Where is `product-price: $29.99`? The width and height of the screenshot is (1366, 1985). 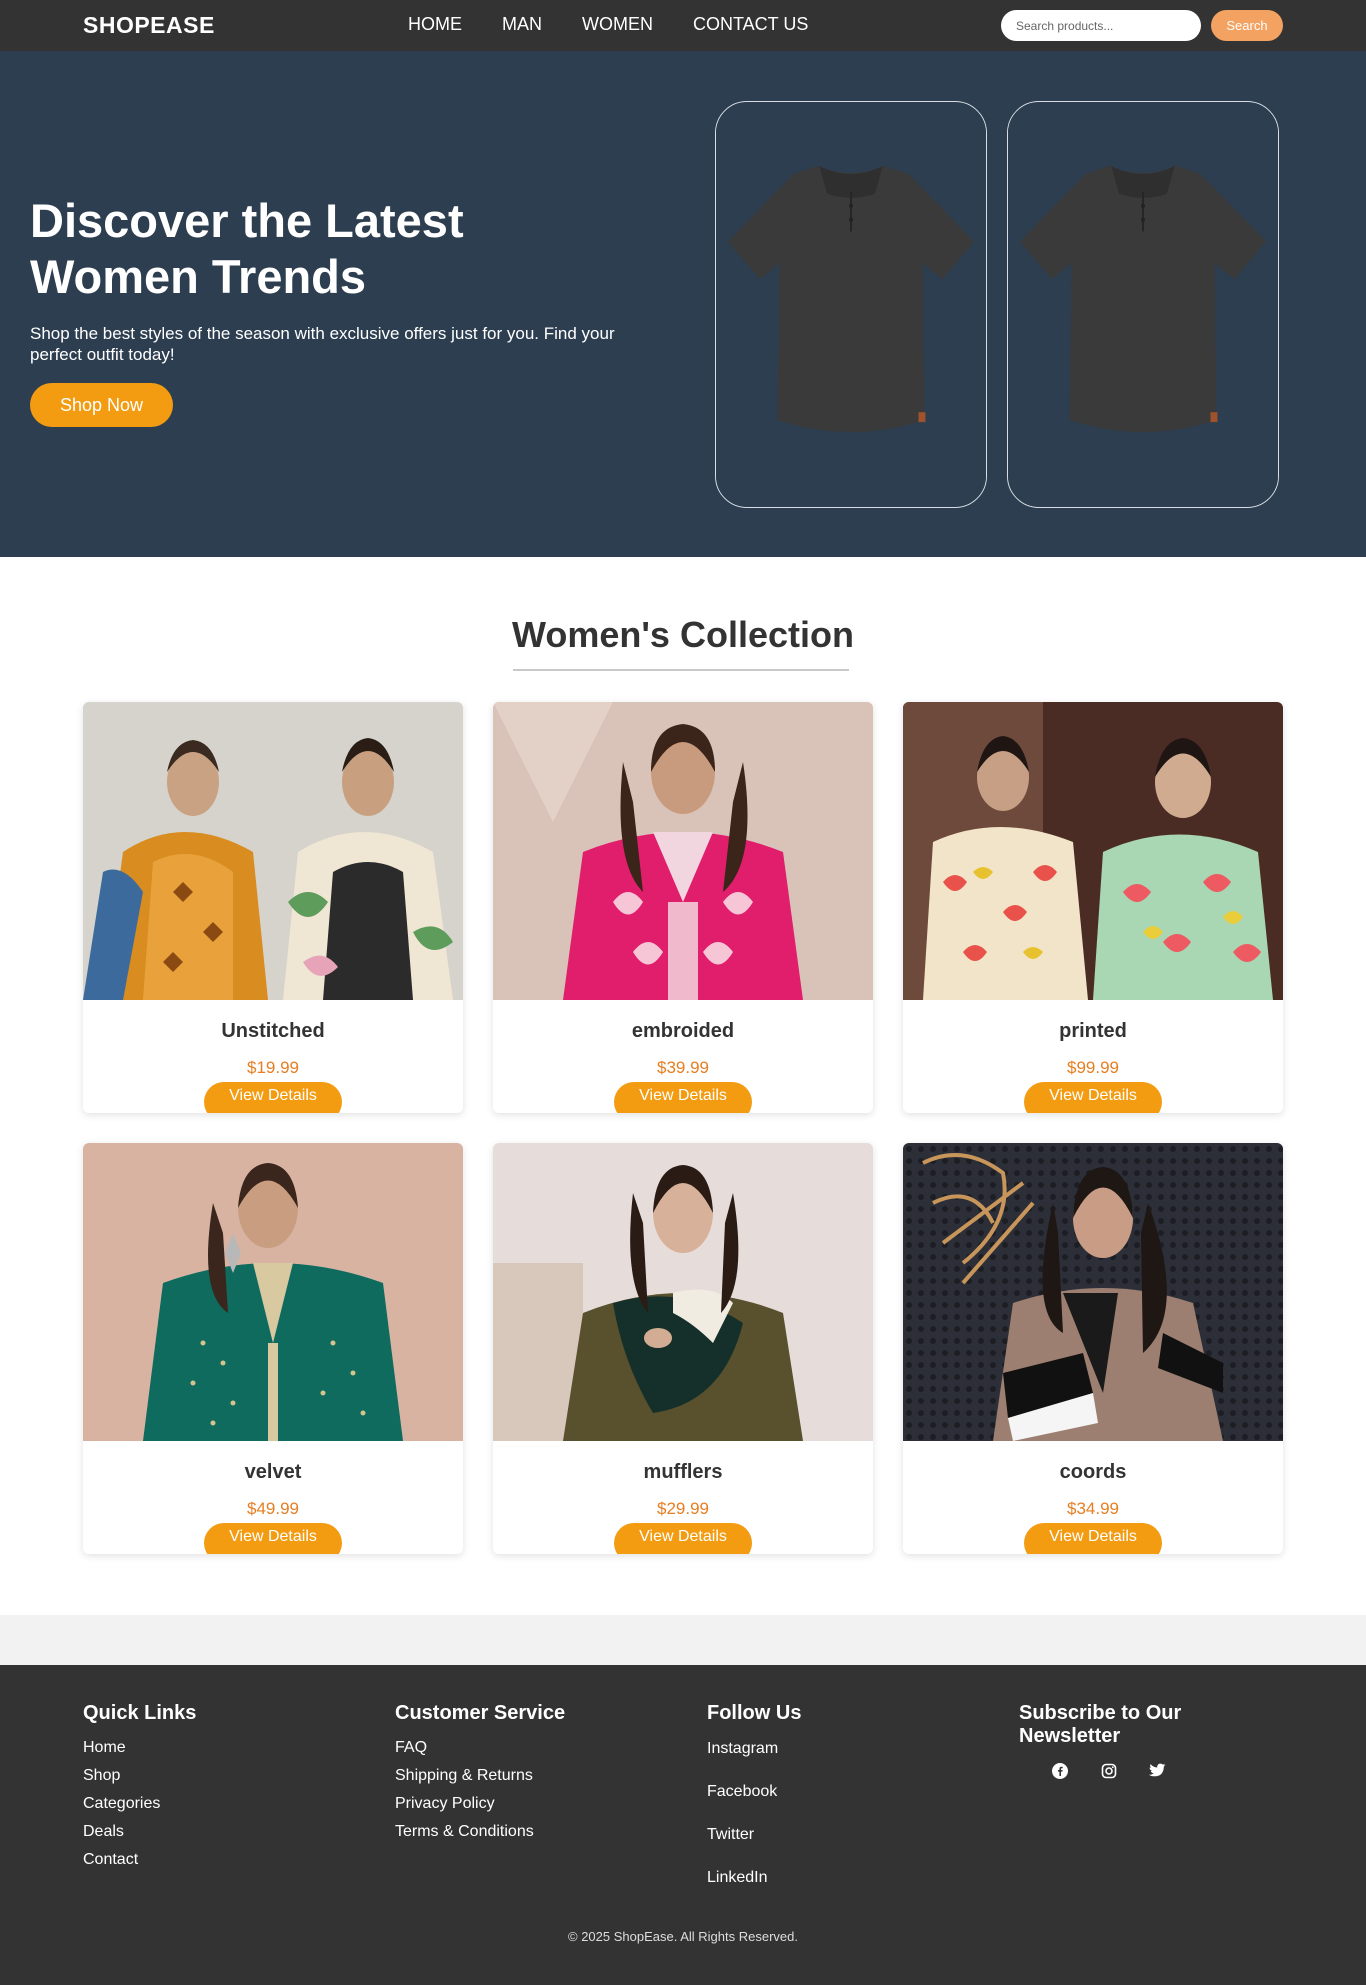
product-price: $29.99 is located at coordinates (683, 1508).